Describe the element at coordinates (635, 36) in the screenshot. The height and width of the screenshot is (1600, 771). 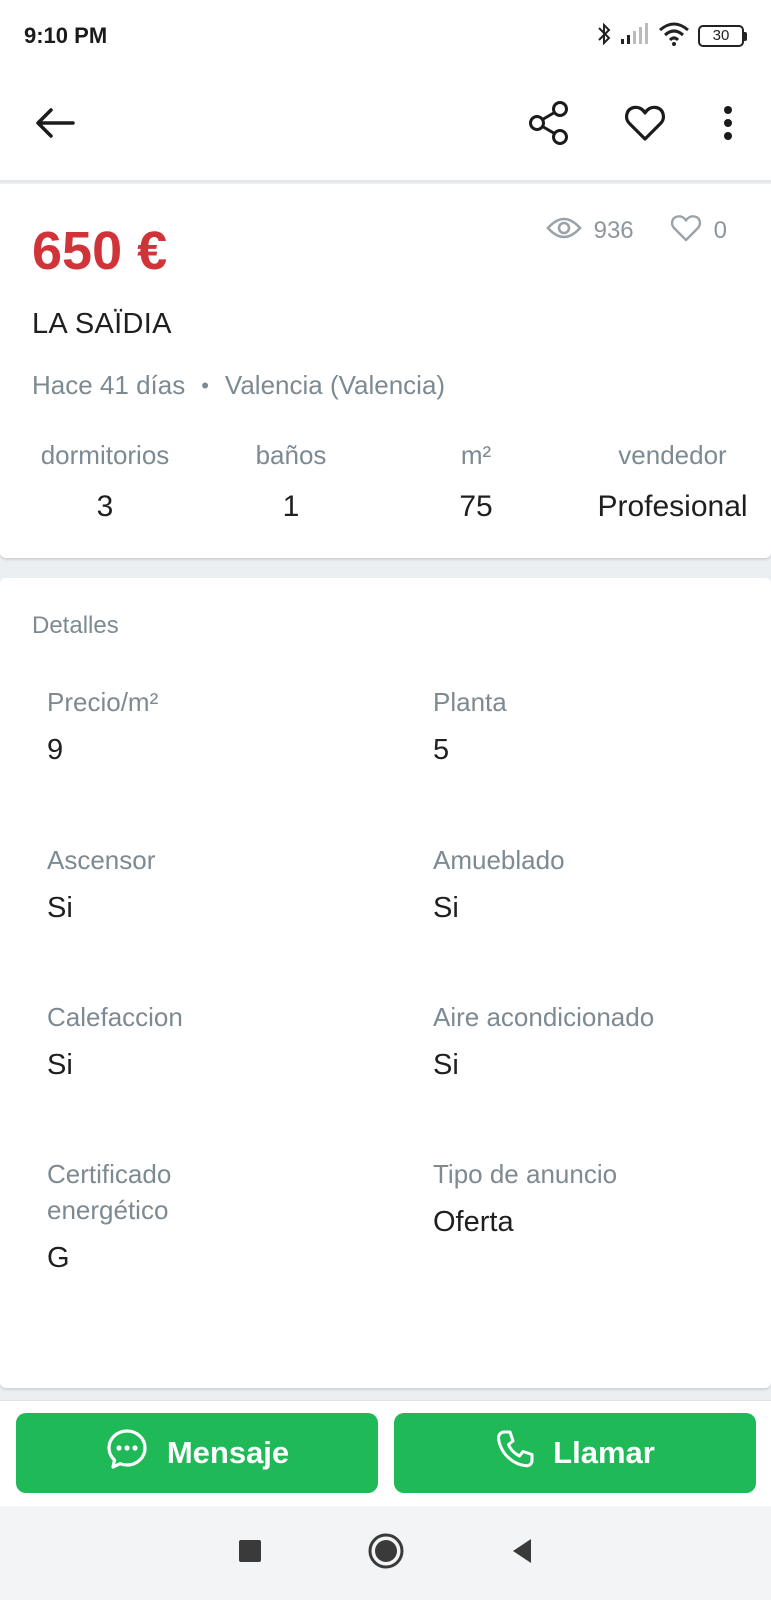
I see `signal-icon` at that location.